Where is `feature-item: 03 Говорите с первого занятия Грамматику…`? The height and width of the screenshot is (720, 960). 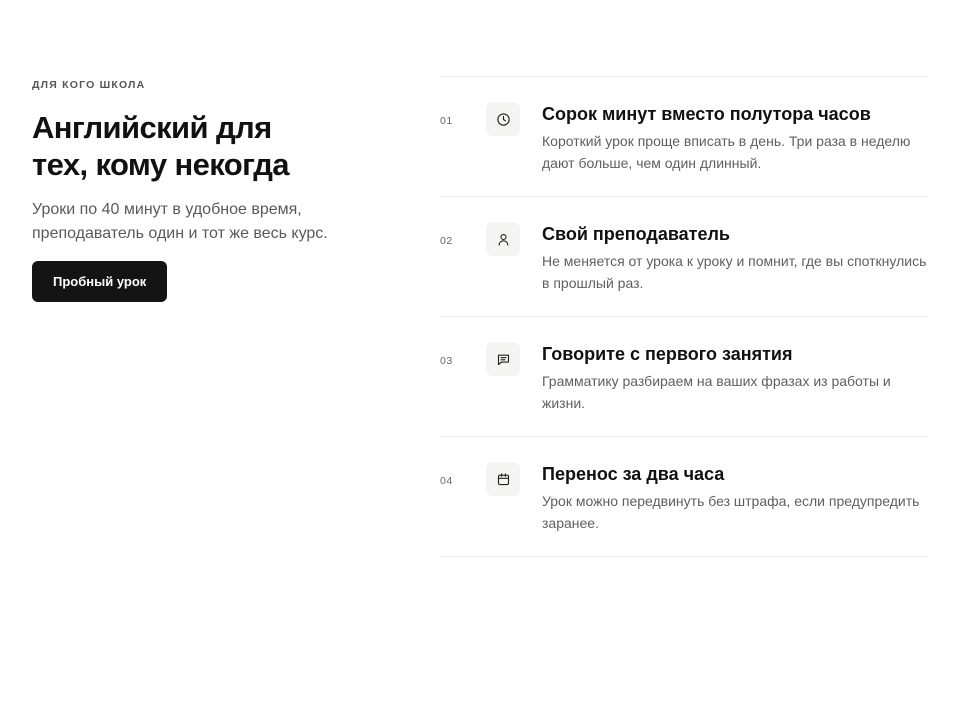 feature-item: 03 Говорите с первого занятия Грамматику… is located at coordinates (684, 377).